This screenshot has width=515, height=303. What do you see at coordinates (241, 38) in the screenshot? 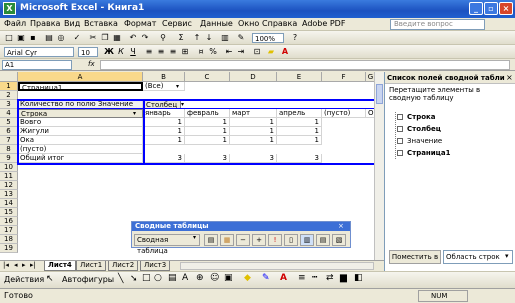
I see `drawing-icon: ✎` at bounding box center [241, 38].